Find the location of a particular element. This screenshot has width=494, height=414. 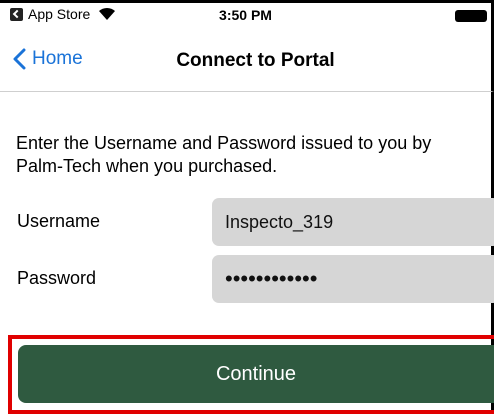

username-row: Username Inspecto_319 is located at coordinates (247, 222).